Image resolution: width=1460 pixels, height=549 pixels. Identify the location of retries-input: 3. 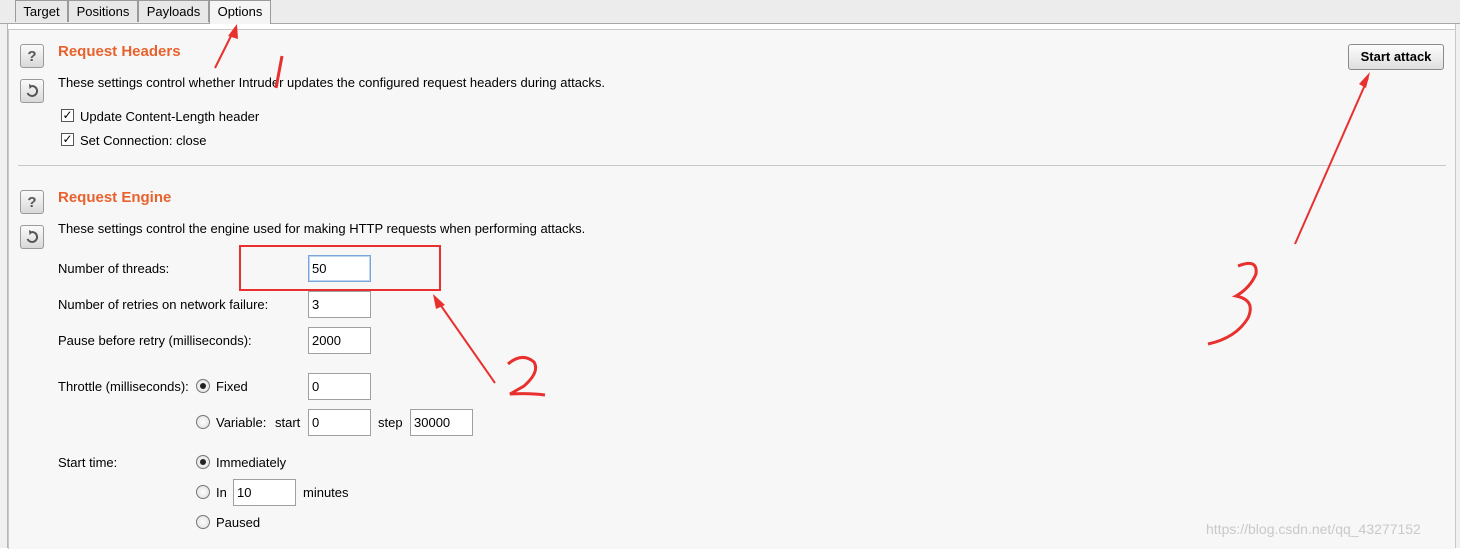
(339, 304).